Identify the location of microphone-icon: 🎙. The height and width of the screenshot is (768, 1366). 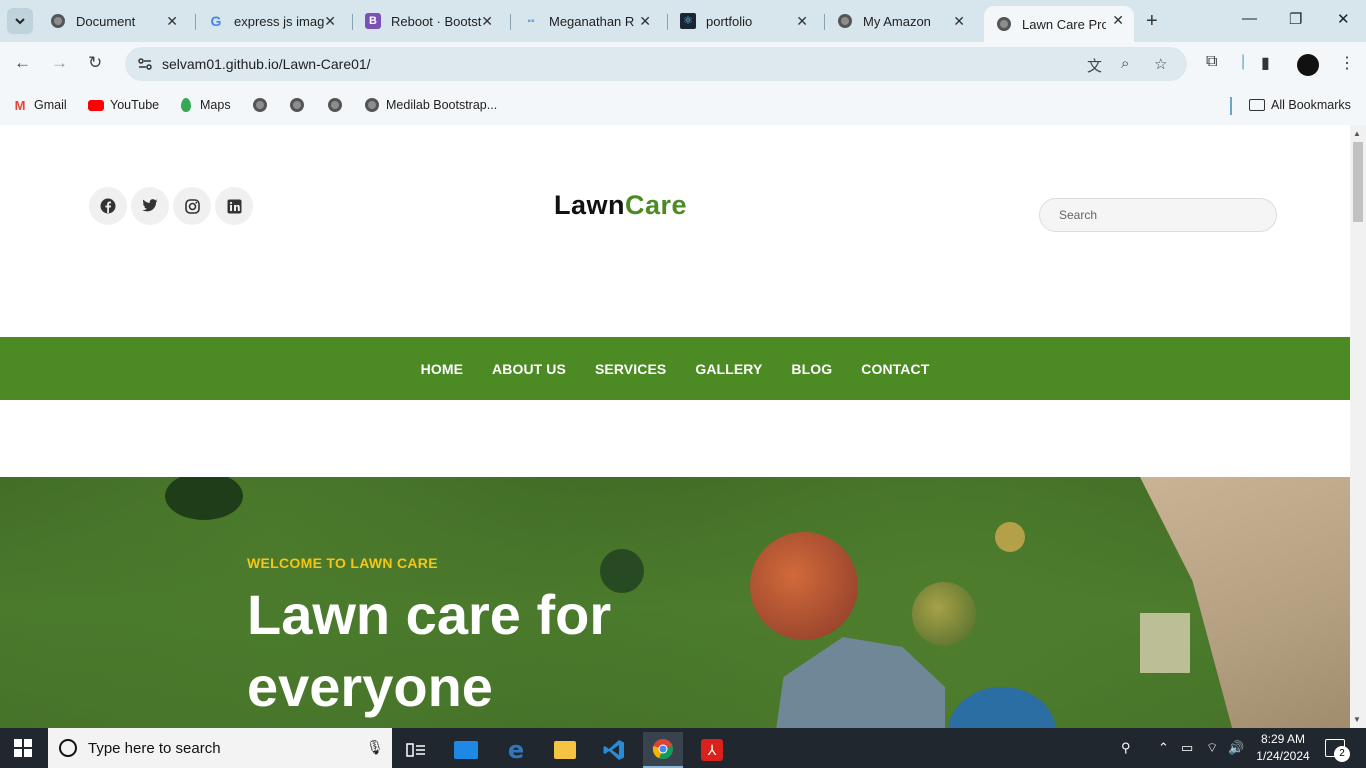
(375, 747).